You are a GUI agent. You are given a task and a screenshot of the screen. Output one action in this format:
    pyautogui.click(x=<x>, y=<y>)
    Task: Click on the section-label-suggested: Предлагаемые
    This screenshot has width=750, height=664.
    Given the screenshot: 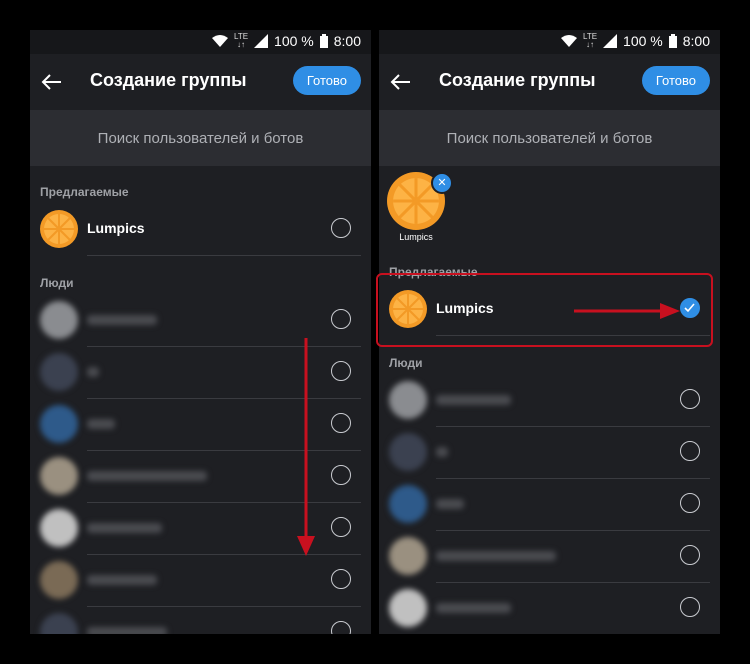 What is the action you would take?
    pyautogui.click(x=84, y=192)
    